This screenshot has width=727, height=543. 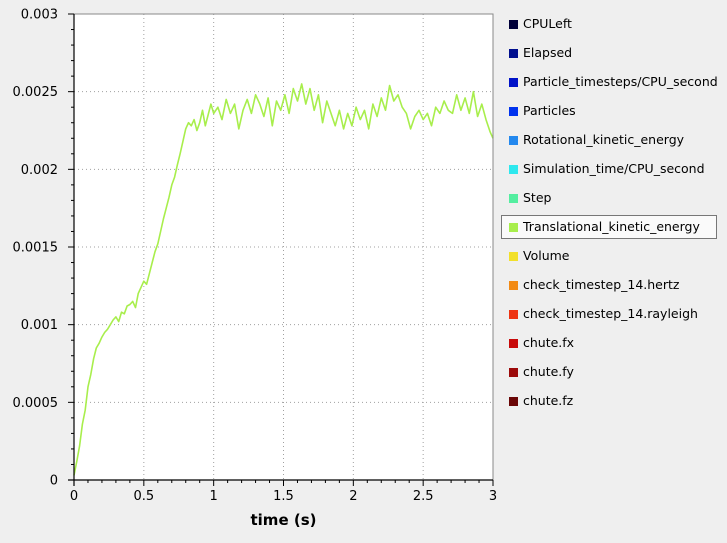 What do you see at coordinates (609, 372) in the screenshot?
I see `legend-item: chute.fy` at bounding box center [609, 372].